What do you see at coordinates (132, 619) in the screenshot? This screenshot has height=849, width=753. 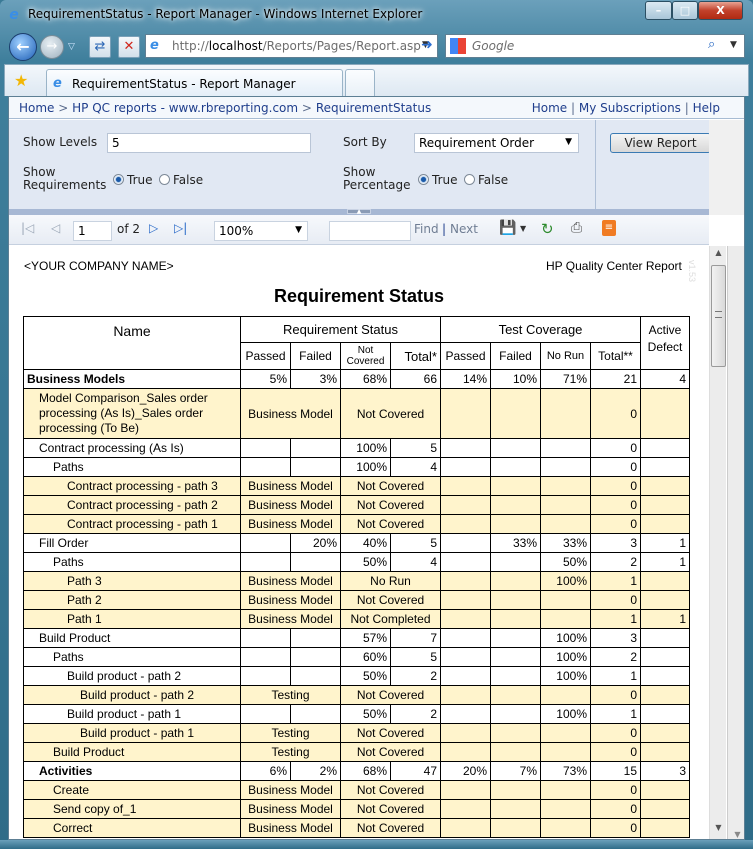 I see `row-name: Path 1` at bounding box center [132, 619].